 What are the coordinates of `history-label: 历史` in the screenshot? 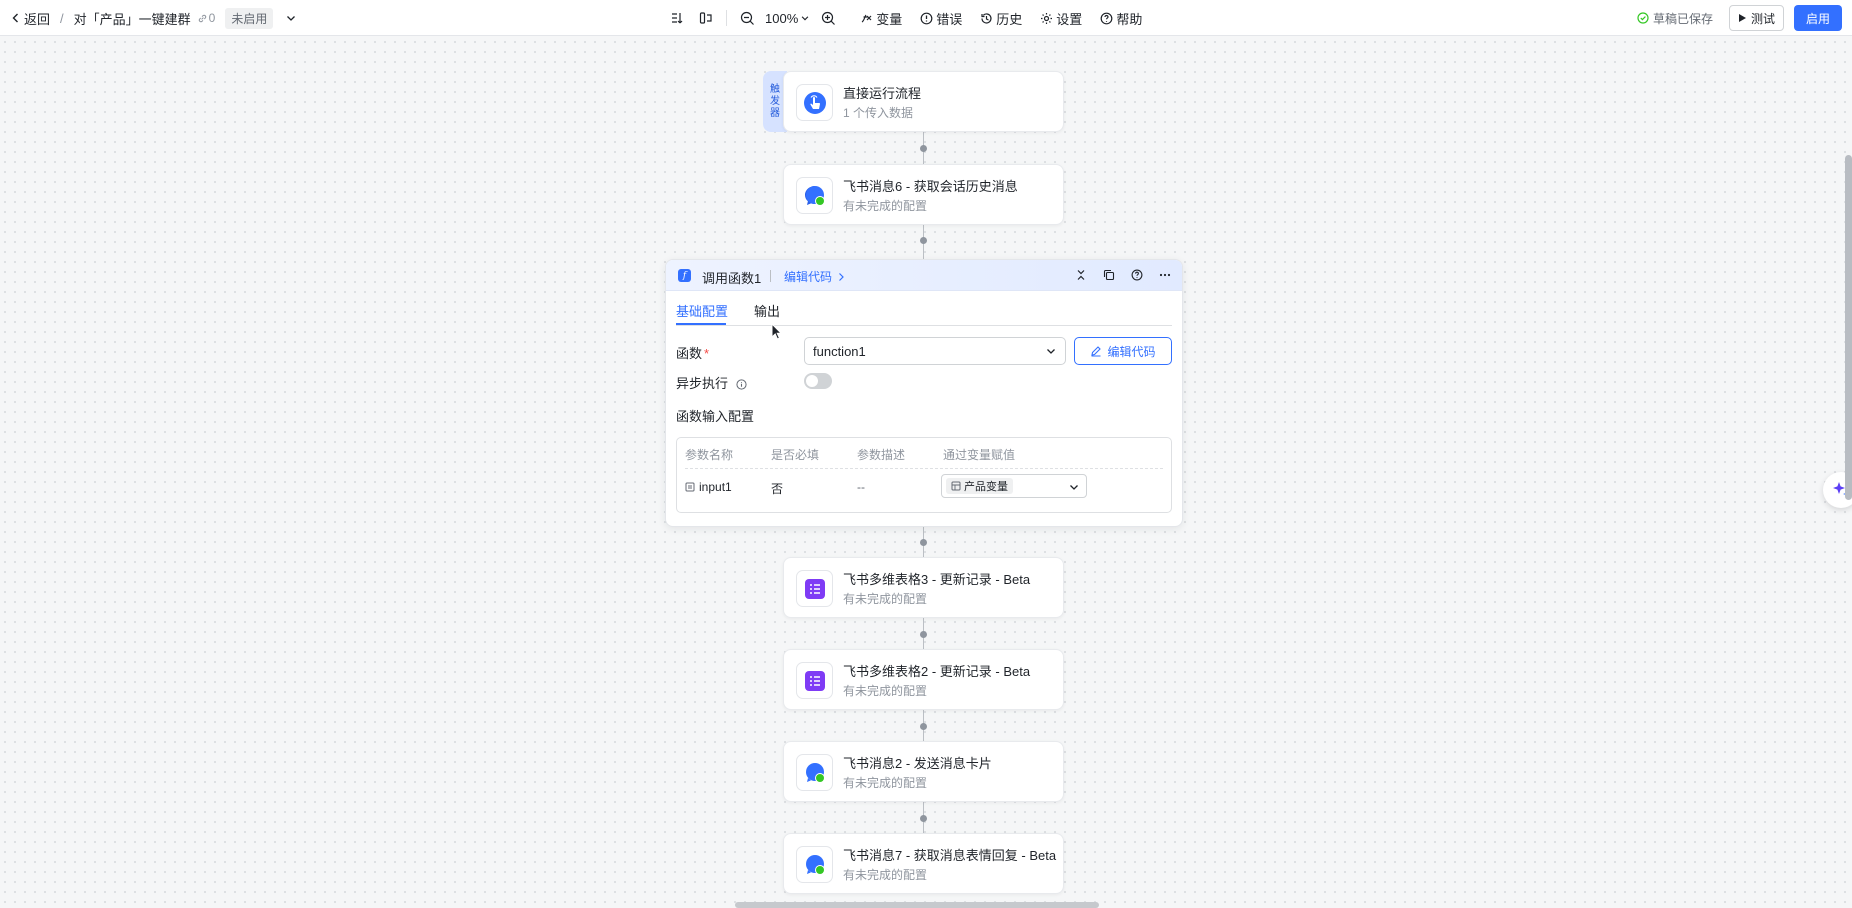 It's located at (1009, 19).